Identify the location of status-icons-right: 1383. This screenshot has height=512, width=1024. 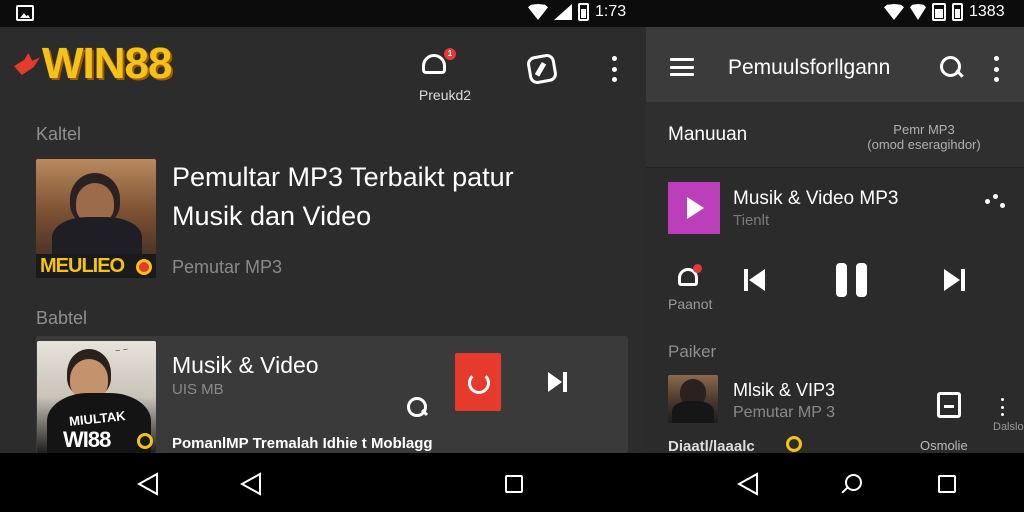
(944, 12).